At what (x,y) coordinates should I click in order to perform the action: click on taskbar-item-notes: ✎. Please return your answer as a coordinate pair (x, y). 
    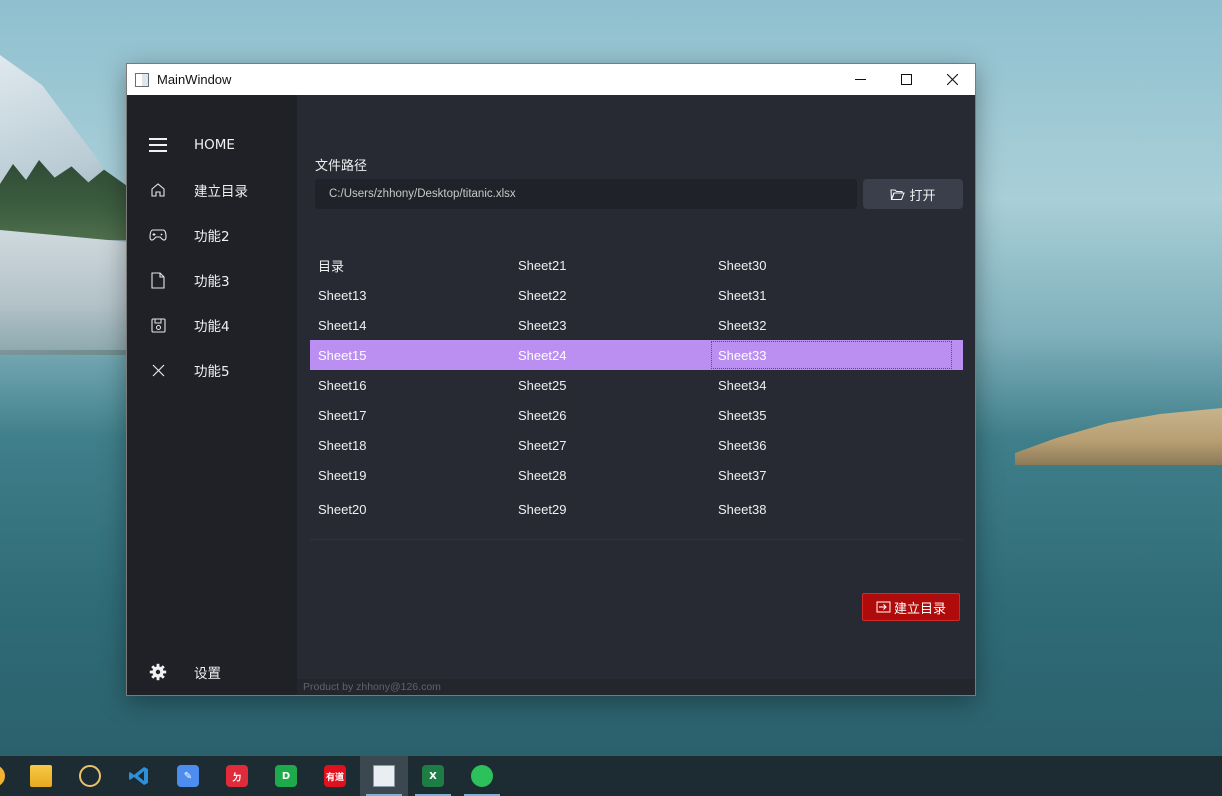
    Looking at the image, I should click on (188, 776).